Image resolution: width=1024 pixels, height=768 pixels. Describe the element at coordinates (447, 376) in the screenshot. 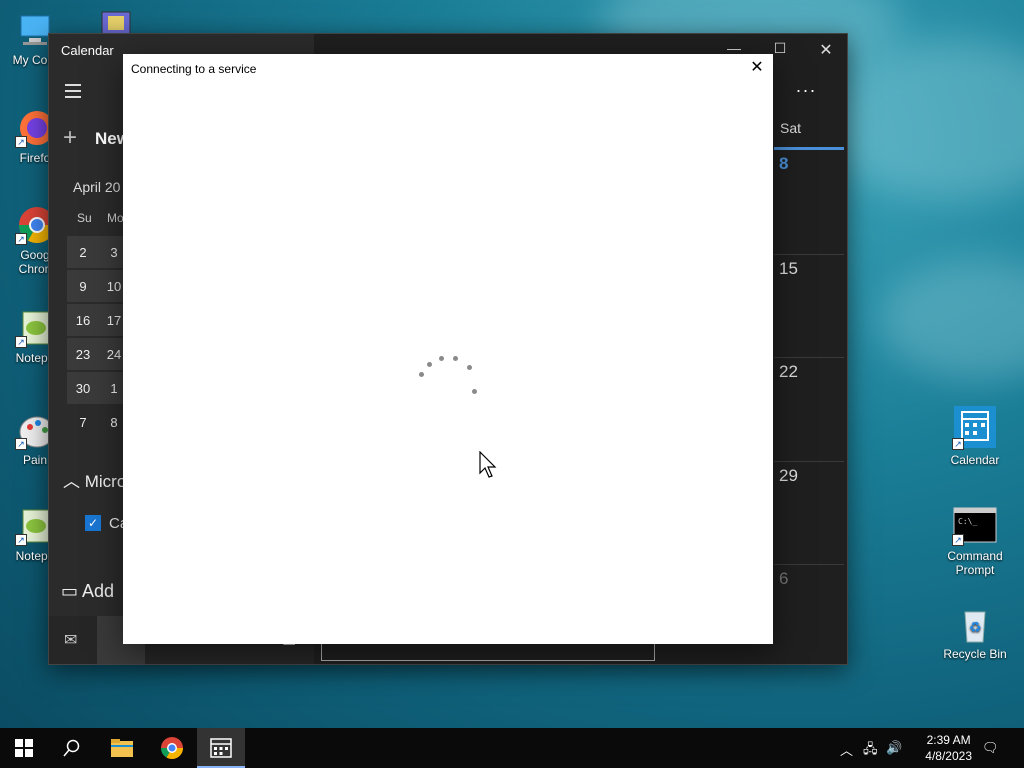

I see `loading-spinner-icon` at that location.